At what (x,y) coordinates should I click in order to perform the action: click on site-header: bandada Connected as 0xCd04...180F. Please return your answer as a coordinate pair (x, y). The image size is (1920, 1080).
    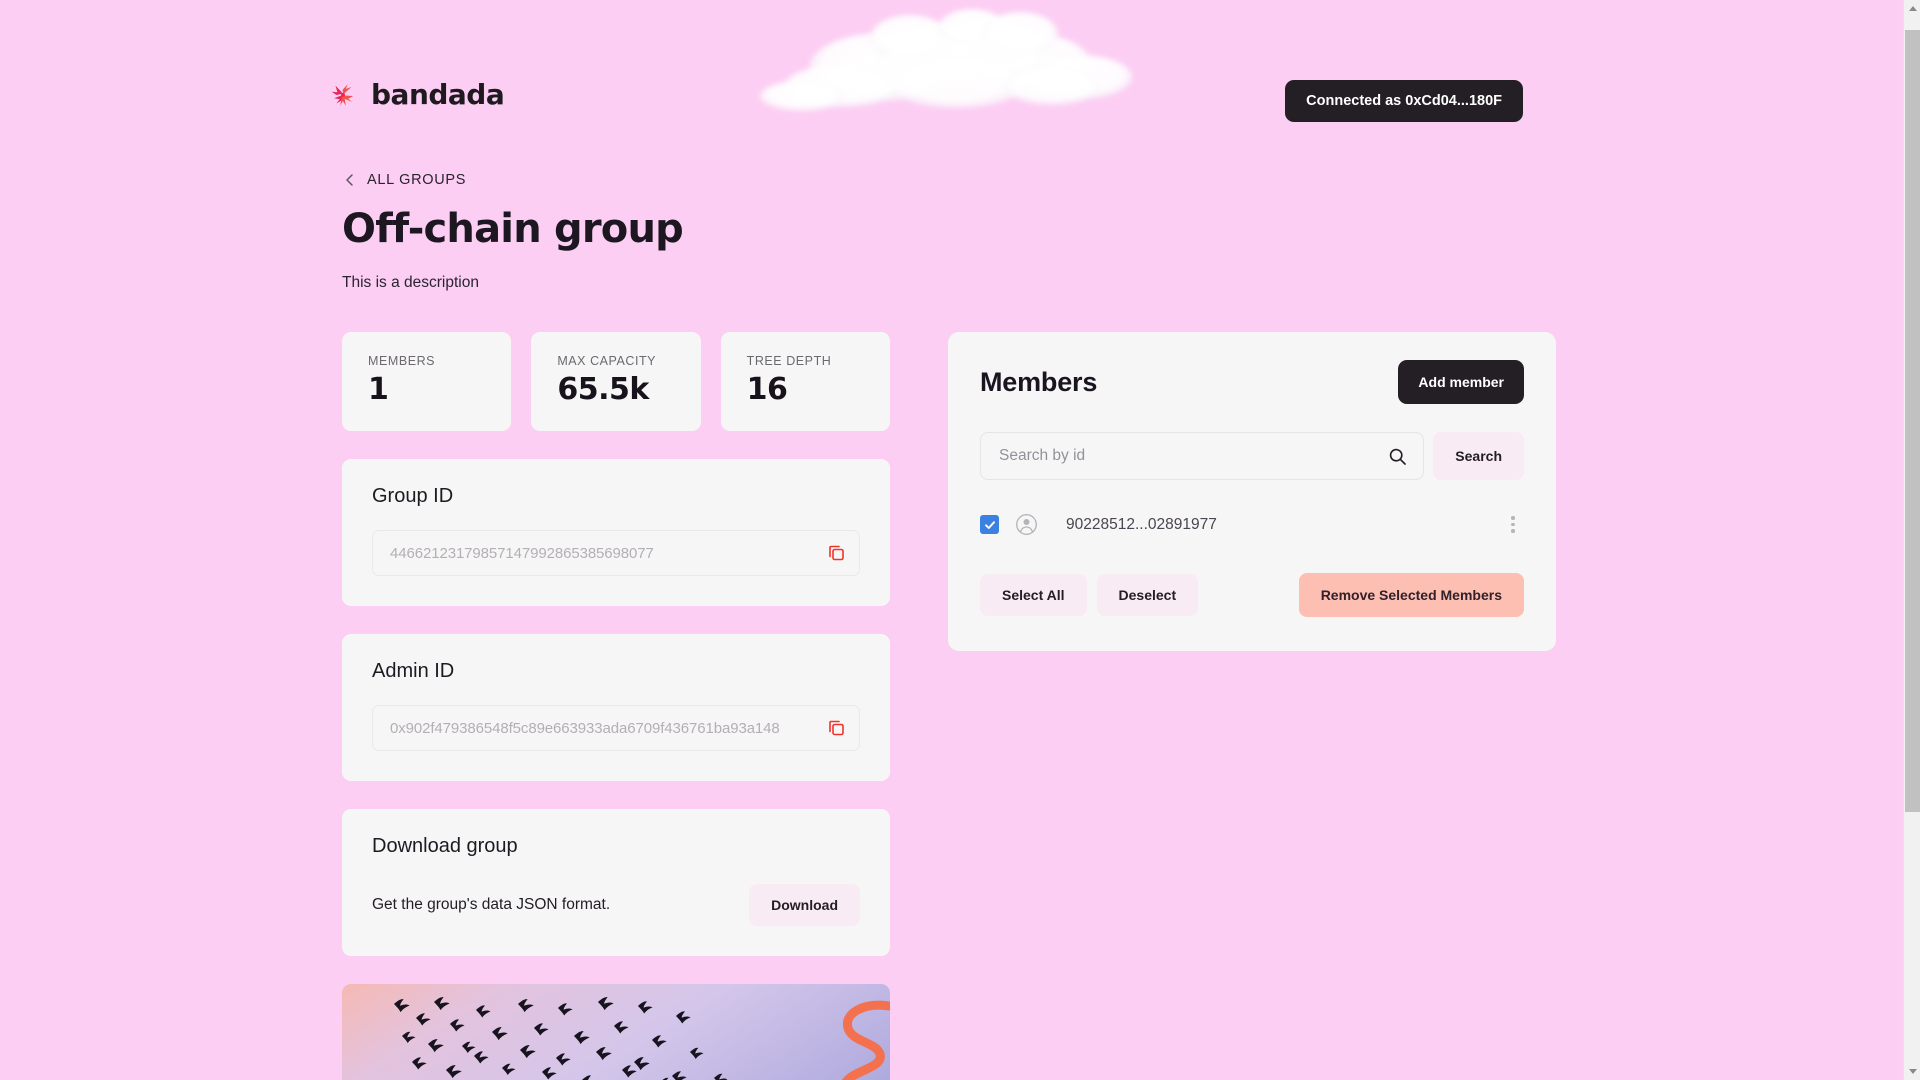
    Looking at the image, I should click on (951, 74).